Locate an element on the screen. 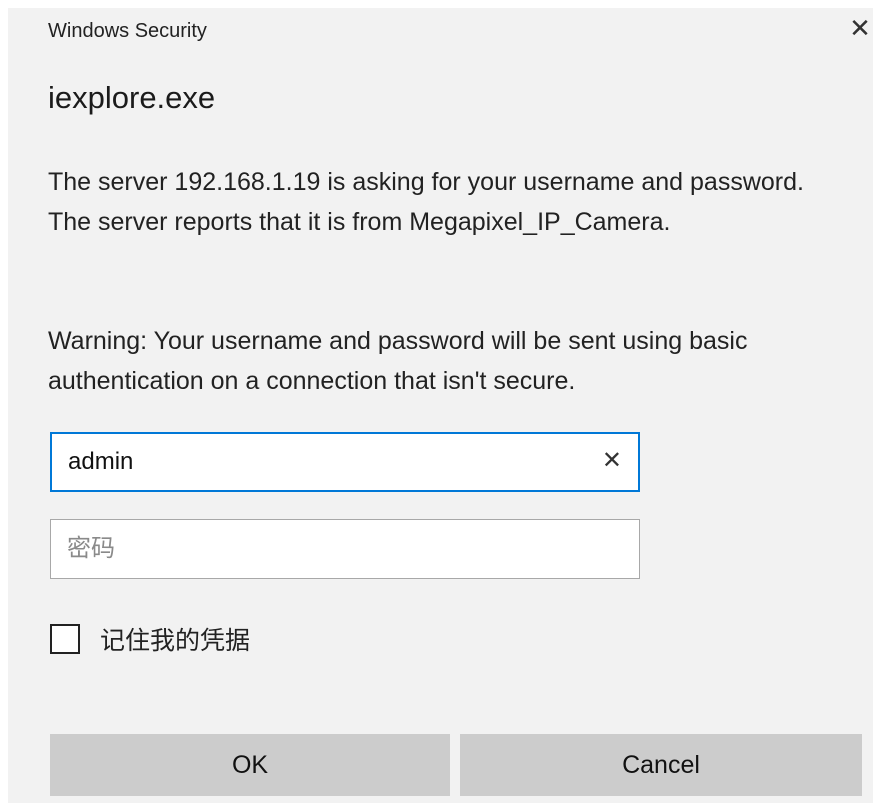 The image size is (873, 810). username-input is located at coordinates (345, 462).